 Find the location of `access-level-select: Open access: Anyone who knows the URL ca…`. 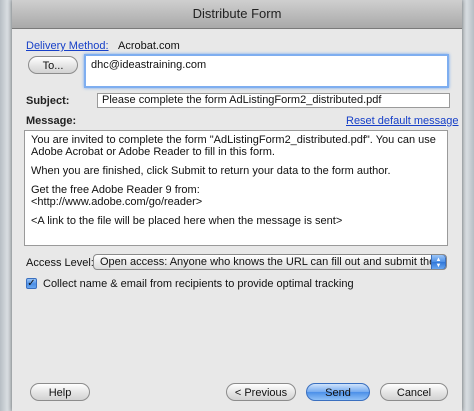

access-level-select: Open access: Anyone who knows the URL ca… is located at coordinates (270, 262).